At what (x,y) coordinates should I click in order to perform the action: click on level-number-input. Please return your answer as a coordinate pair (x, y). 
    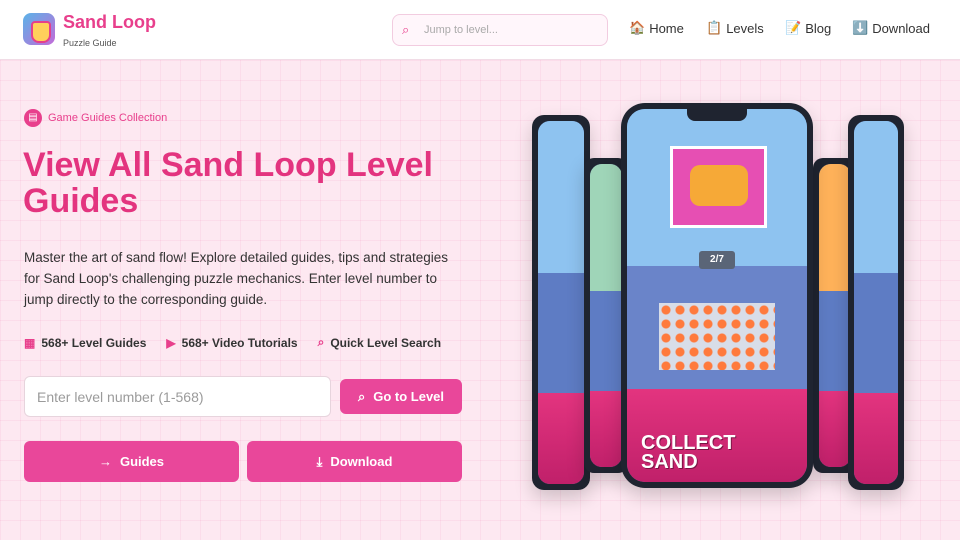
    Looking at the image, I should click on (177, 396).